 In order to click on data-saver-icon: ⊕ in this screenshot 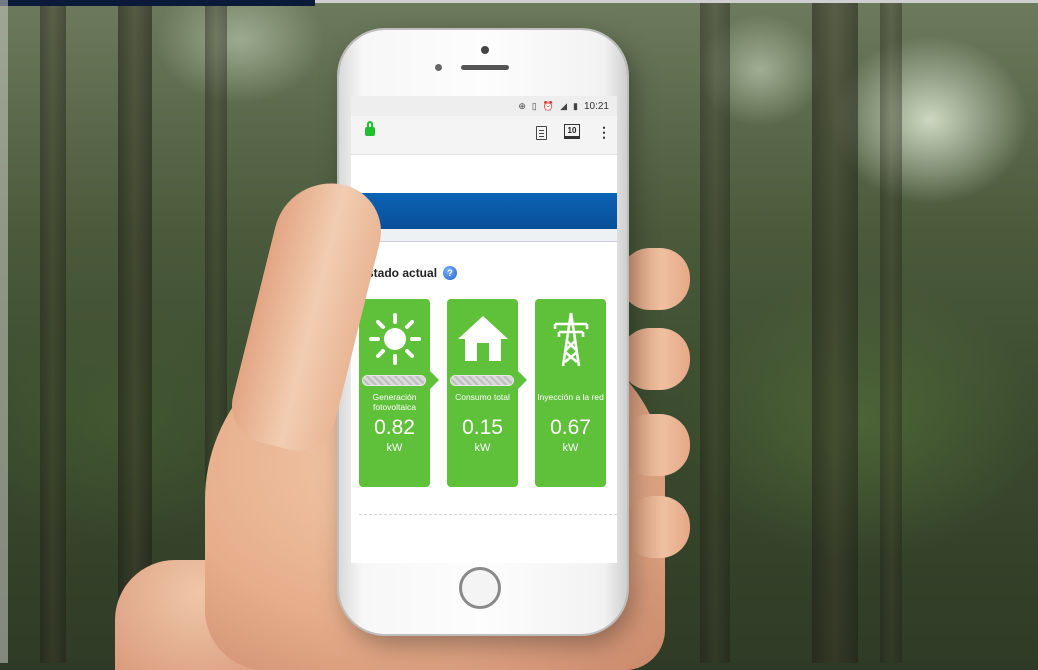, I will do `click(522, 105)`.